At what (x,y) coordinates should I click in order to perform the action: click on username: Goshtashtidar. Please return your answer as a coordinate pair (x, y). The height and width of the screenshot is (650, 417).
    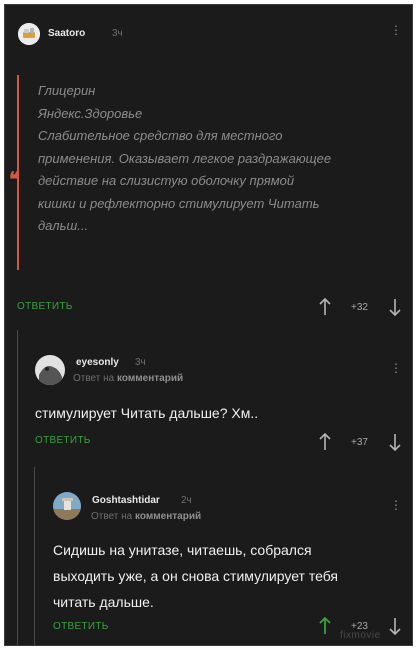
    Looking at the image, I should click on (126, 500).